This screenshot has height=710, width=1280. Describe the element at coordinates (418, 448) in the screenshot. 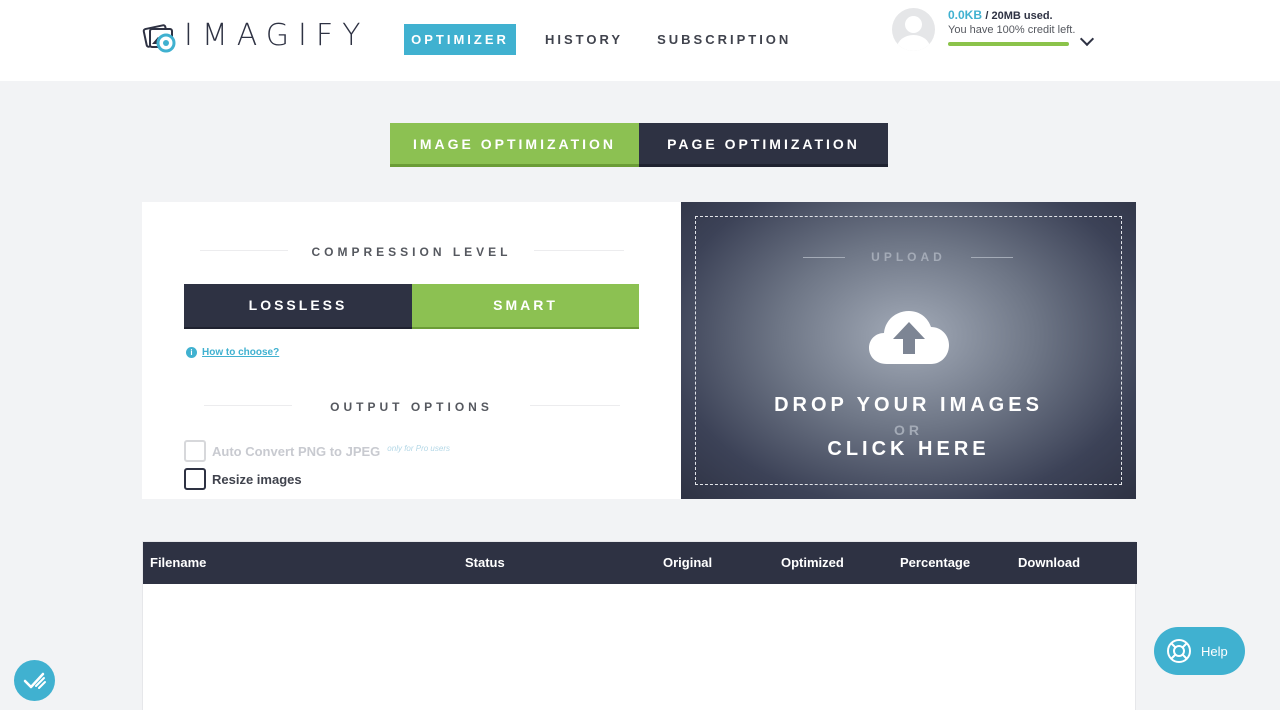

I see `pro-only-note: only for Pro users` at that location.